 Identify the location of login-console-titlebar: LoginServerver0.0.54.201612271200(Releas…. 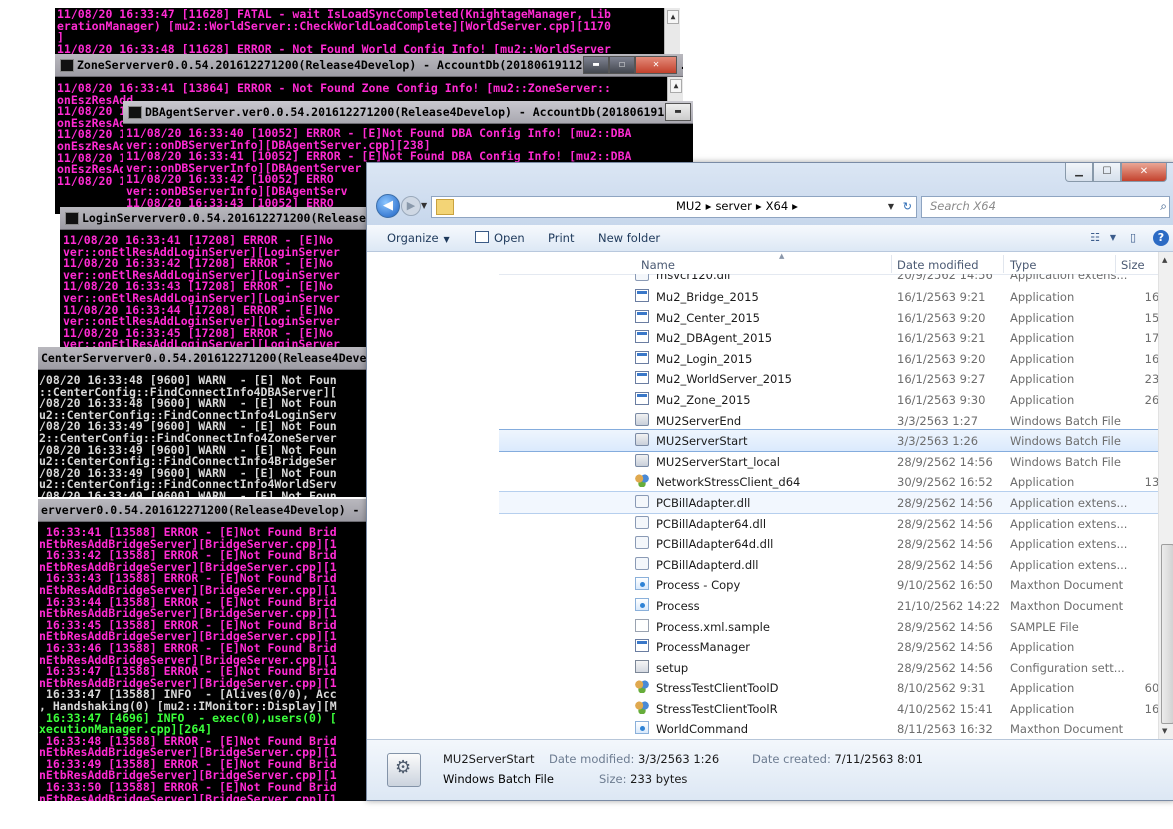
(215, 218).